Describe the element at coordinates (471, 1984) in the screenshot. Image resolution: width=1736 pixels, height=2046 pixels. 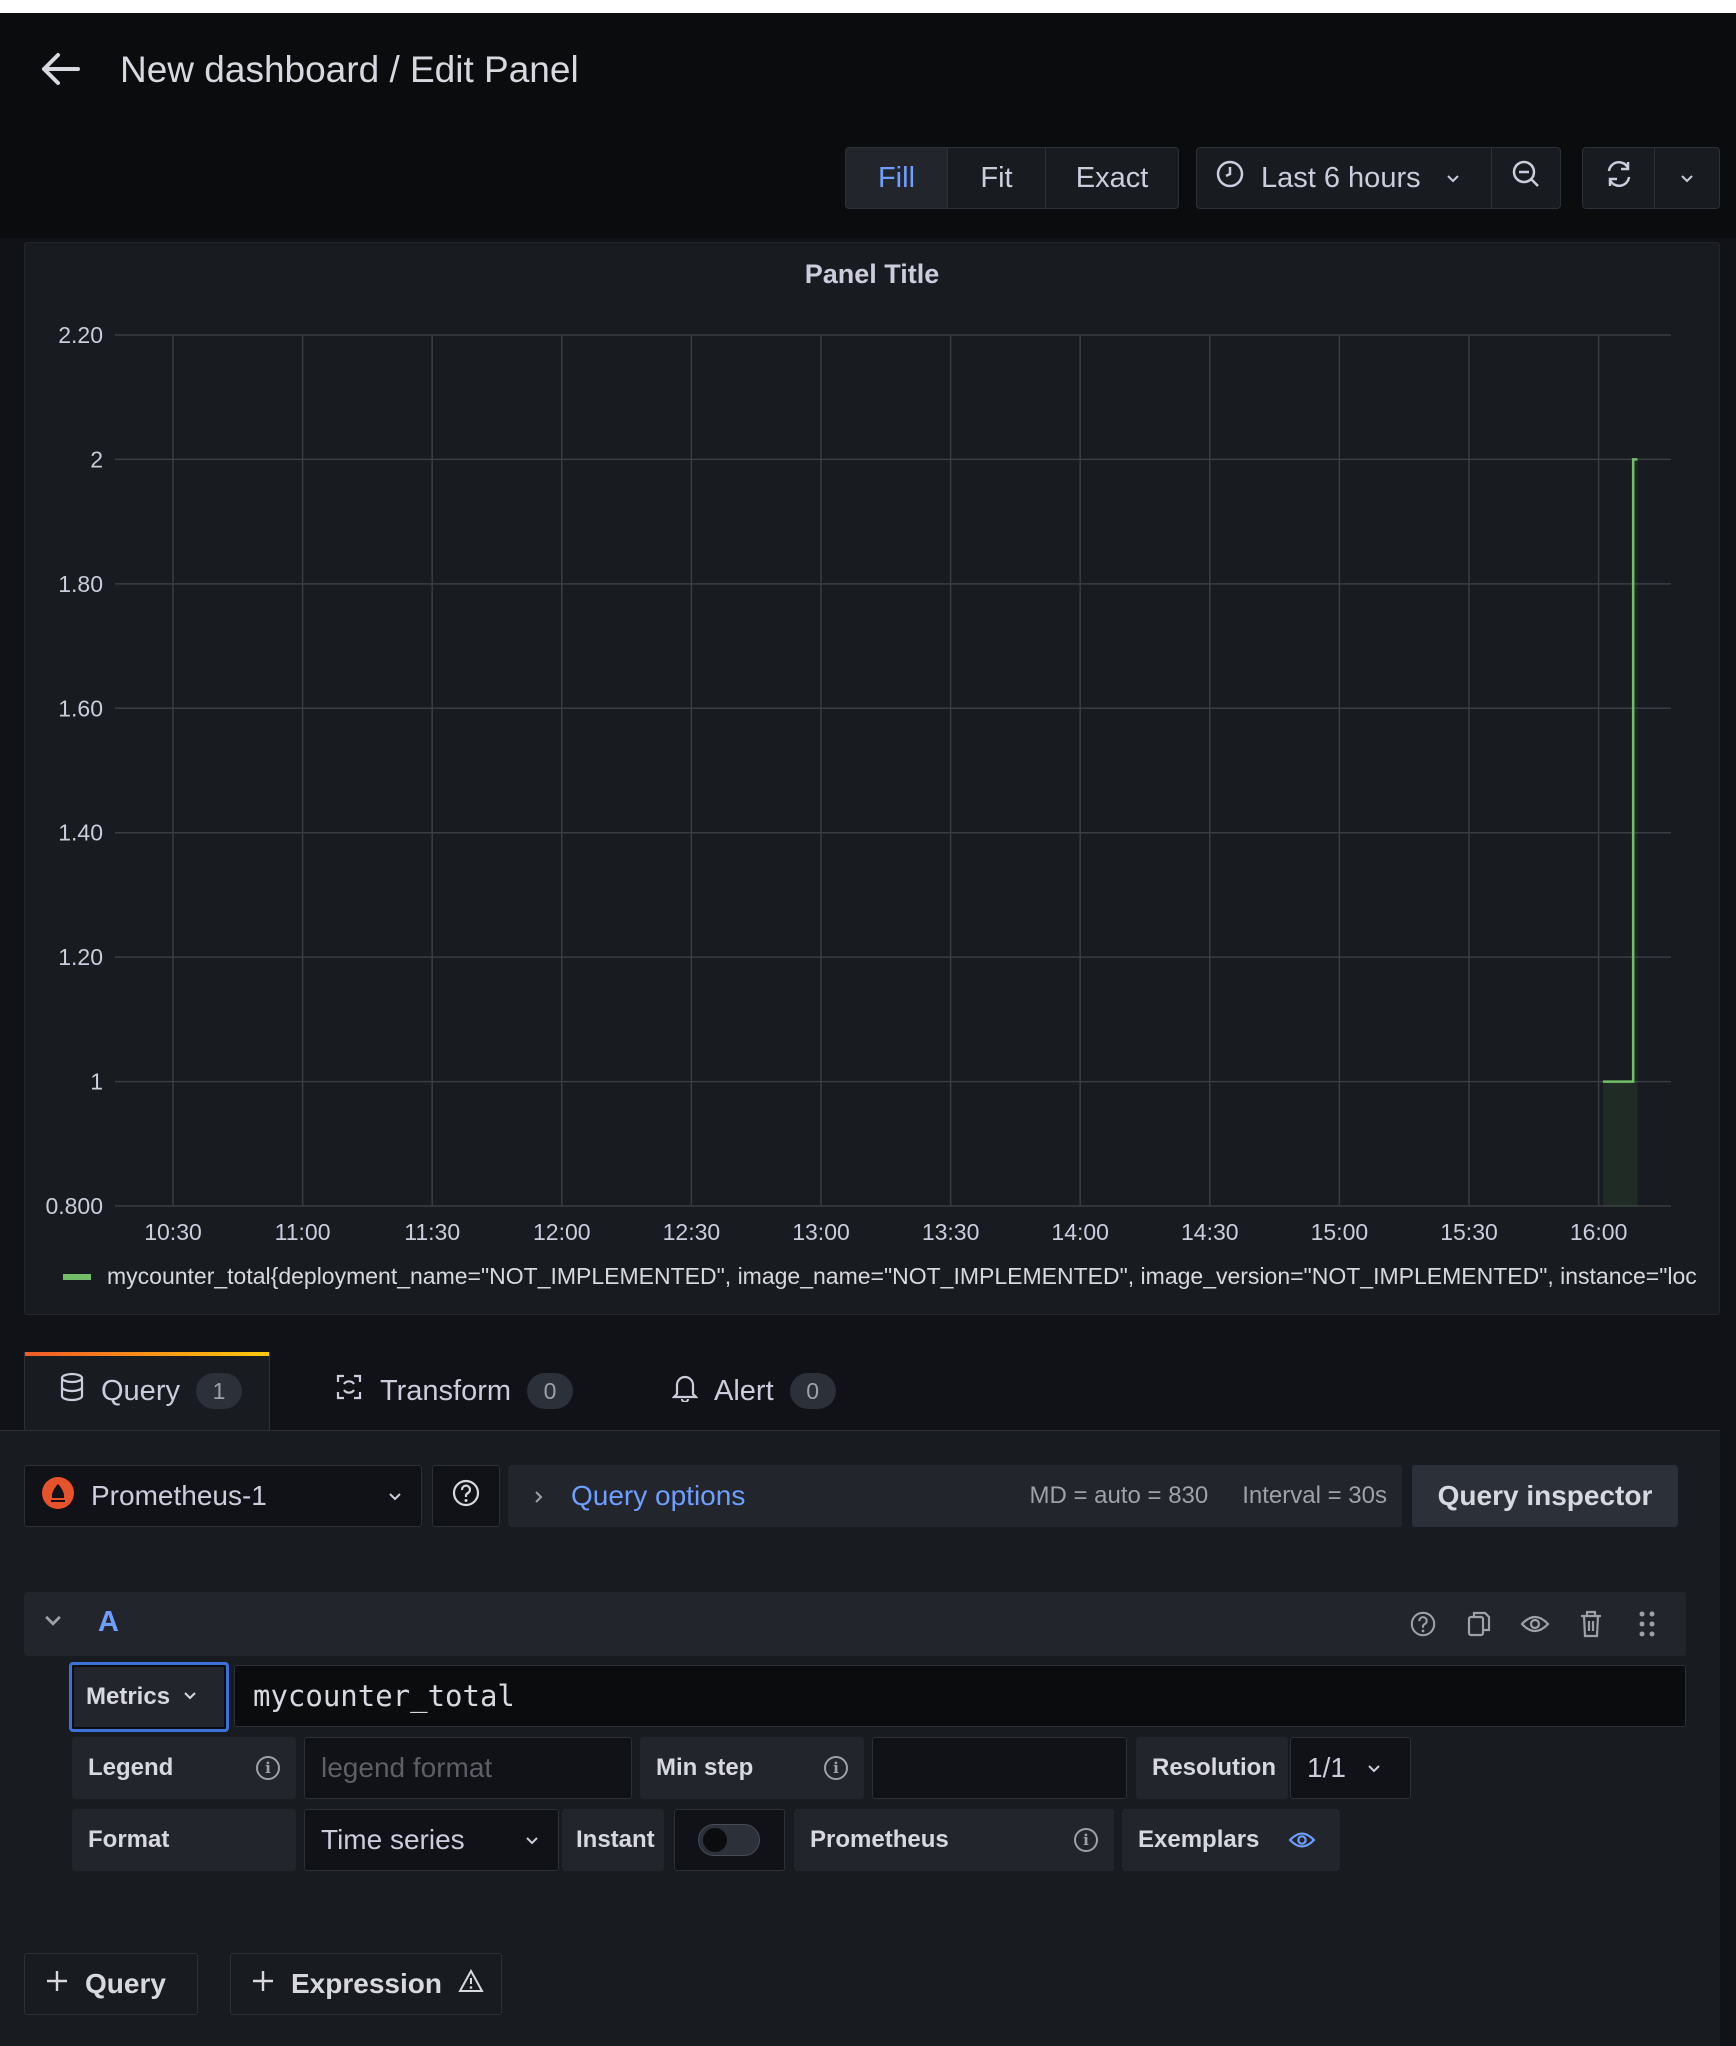
I see `warning-icon` at that location.